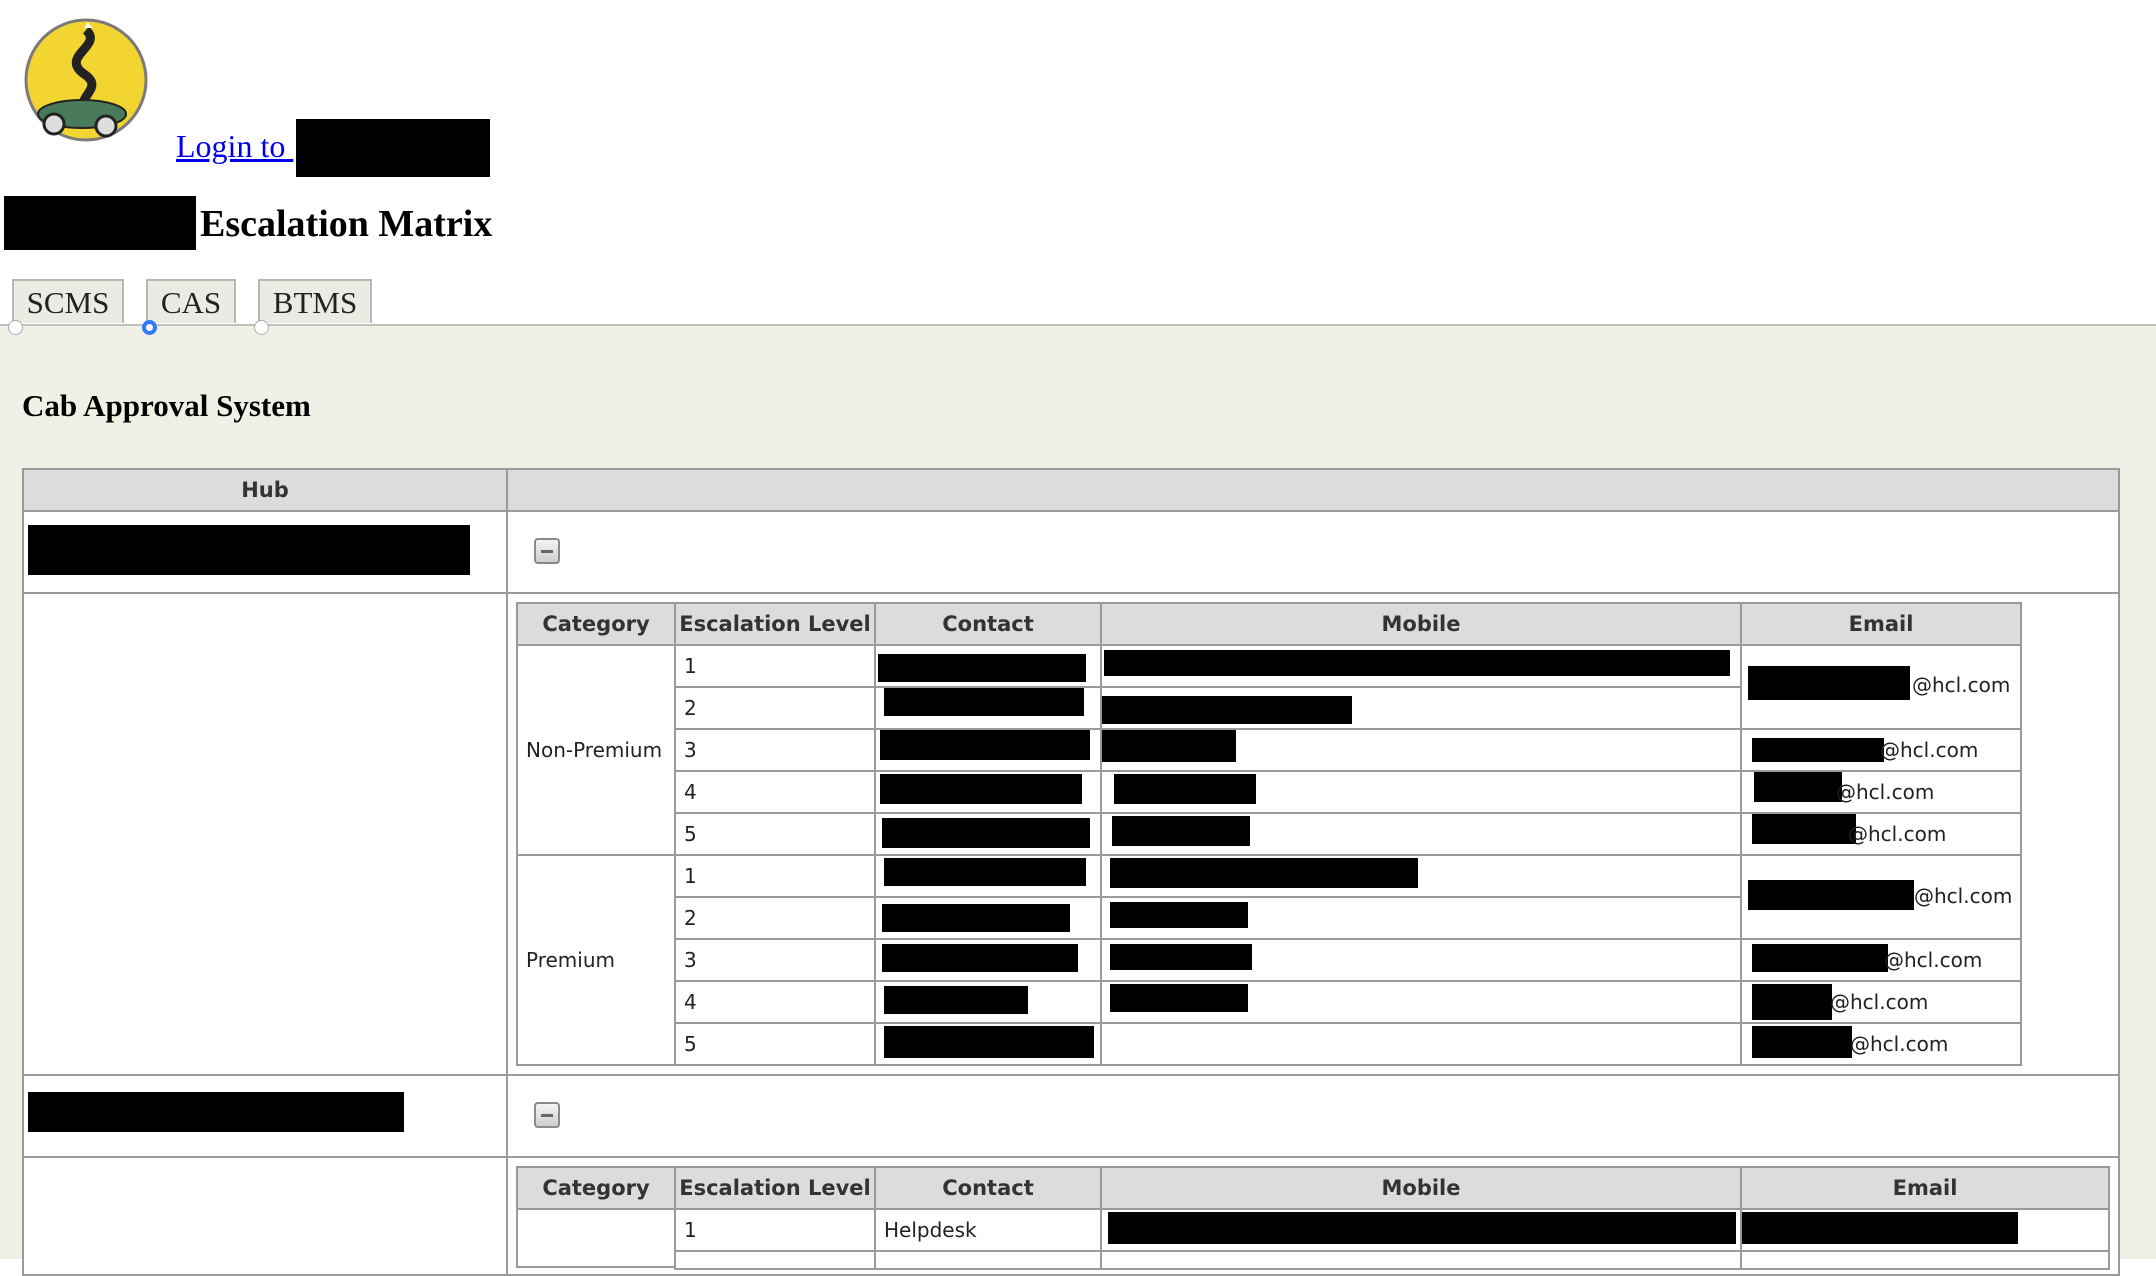  What do you see at coordinates (315, 301) in the screenshot?
I see `tab-btms: BTMS` at bounding box center [315, 301].